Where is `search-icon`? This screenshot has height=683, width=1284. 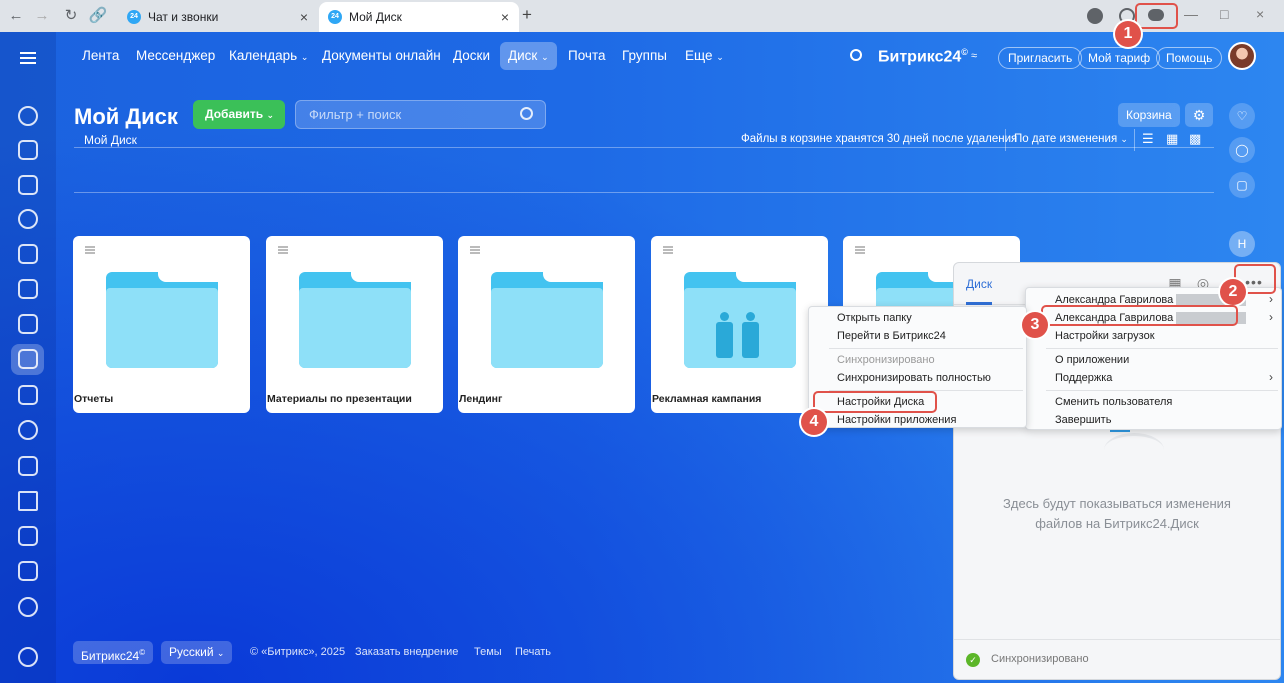 search-icon is located at coordinates (856, 55).